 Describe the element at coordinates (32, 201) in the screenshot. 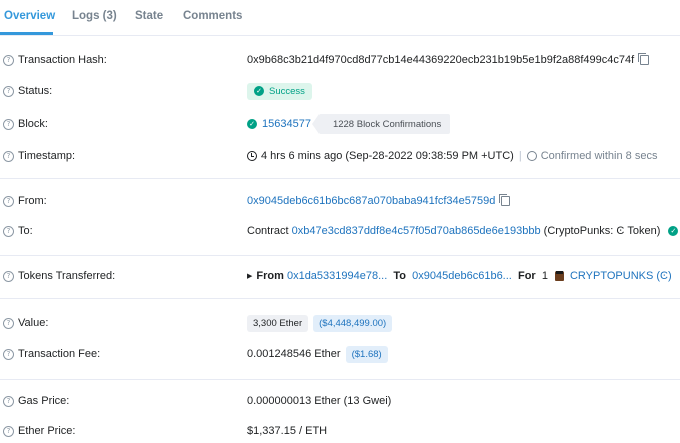

I see `label-from: From:` at that location.